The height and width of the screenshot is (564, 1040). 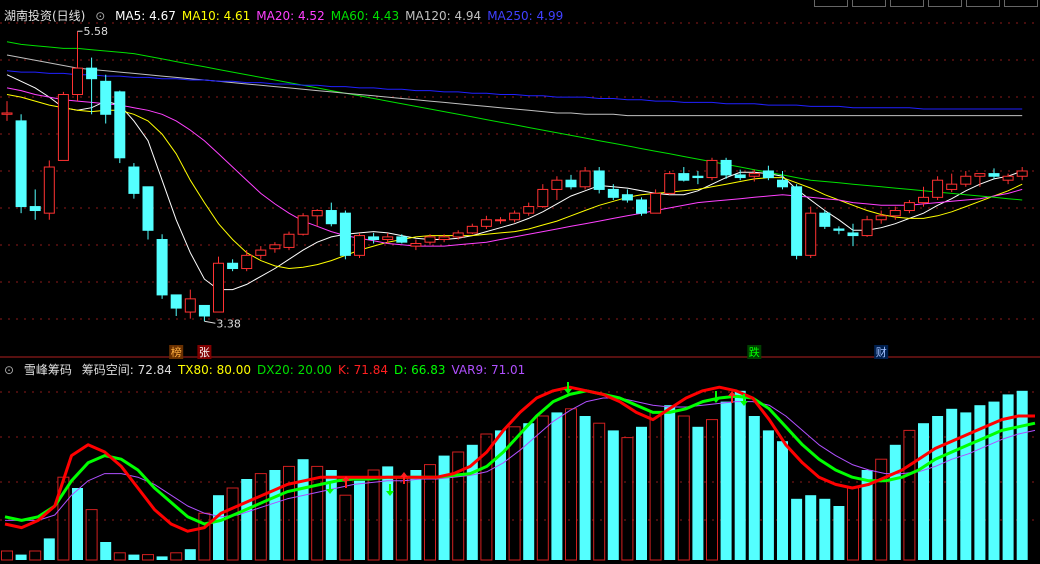 What do you see at coordinates (420, 370) in the screenshot?
I see `indicator-label-4: D: 66.83` at bounding box center [420, 370].